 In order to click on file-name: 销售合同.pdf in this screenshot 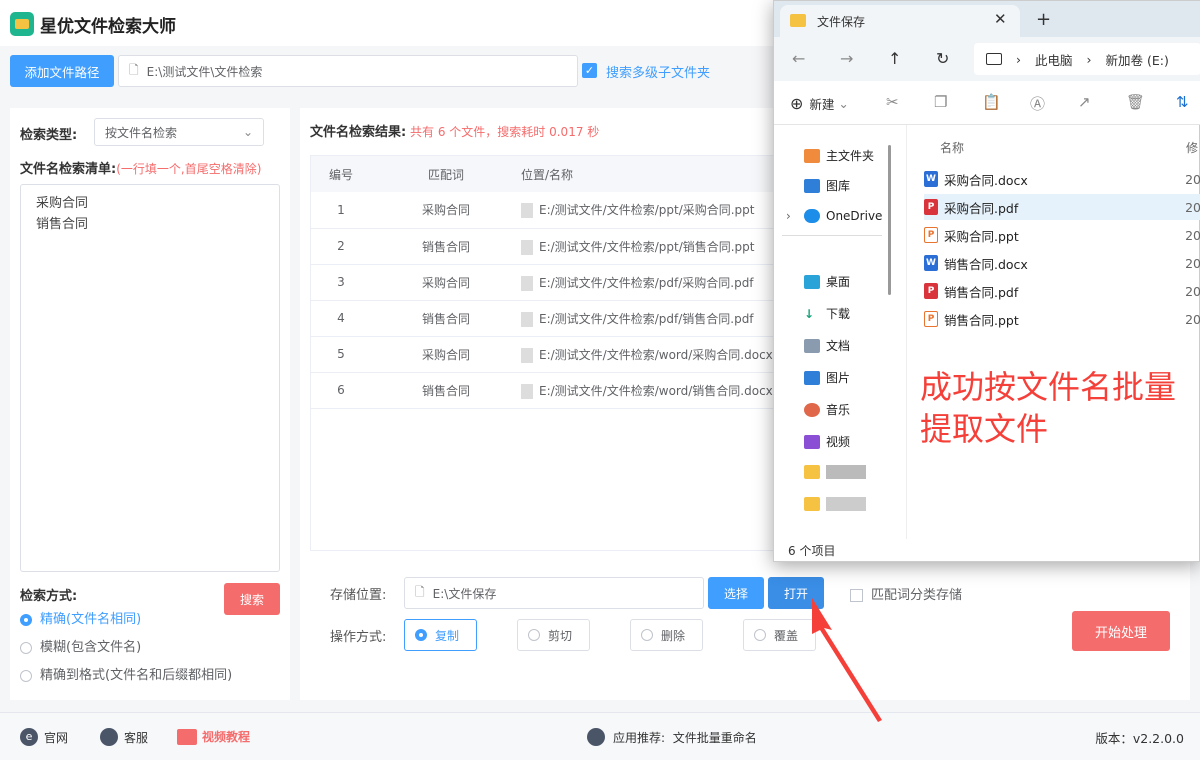, I will do `click(981, 292)`.